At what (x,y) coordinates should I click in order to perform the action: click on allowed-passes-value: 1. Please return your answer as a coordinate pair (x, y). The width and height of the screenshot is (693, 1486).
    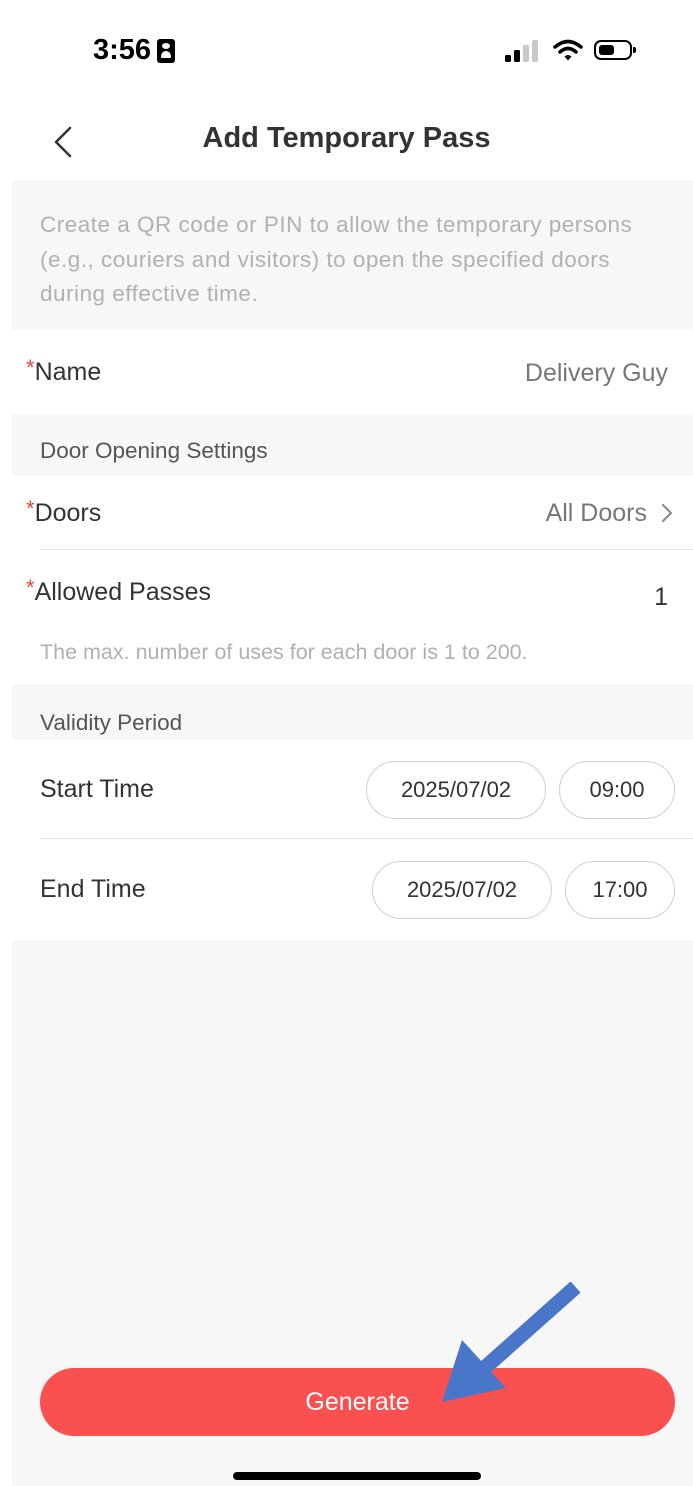
    Looking at the image, I should click on (661, 597).